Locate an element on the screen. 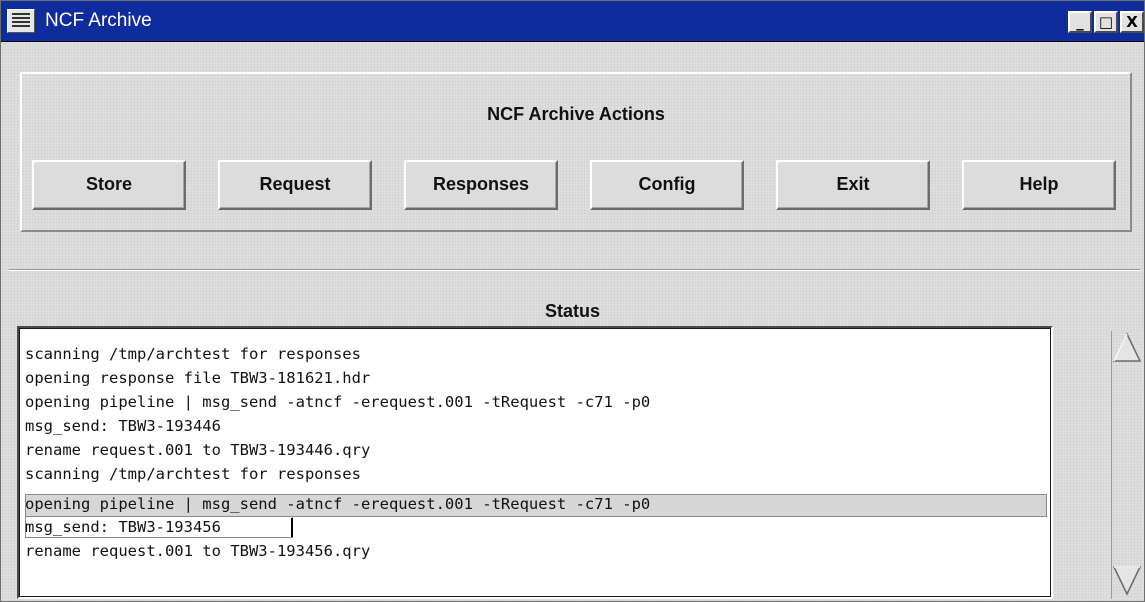  window-title: NCF Archive is located at coordinates (98, 20).